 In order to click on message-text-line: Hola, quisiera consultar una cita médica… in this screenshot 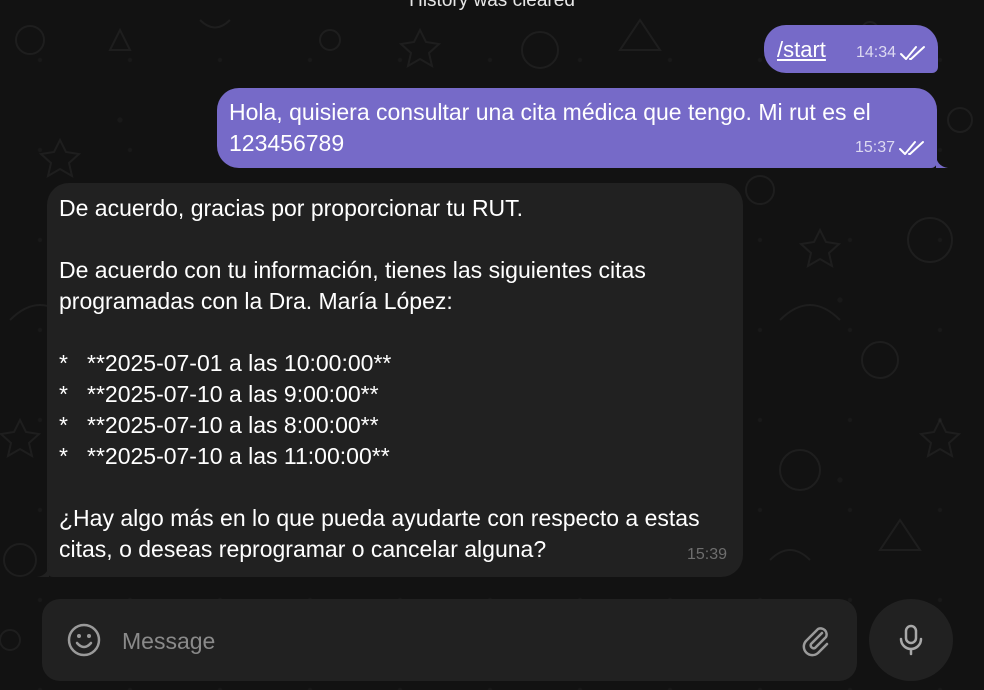, I will do `click(550, 112)`.